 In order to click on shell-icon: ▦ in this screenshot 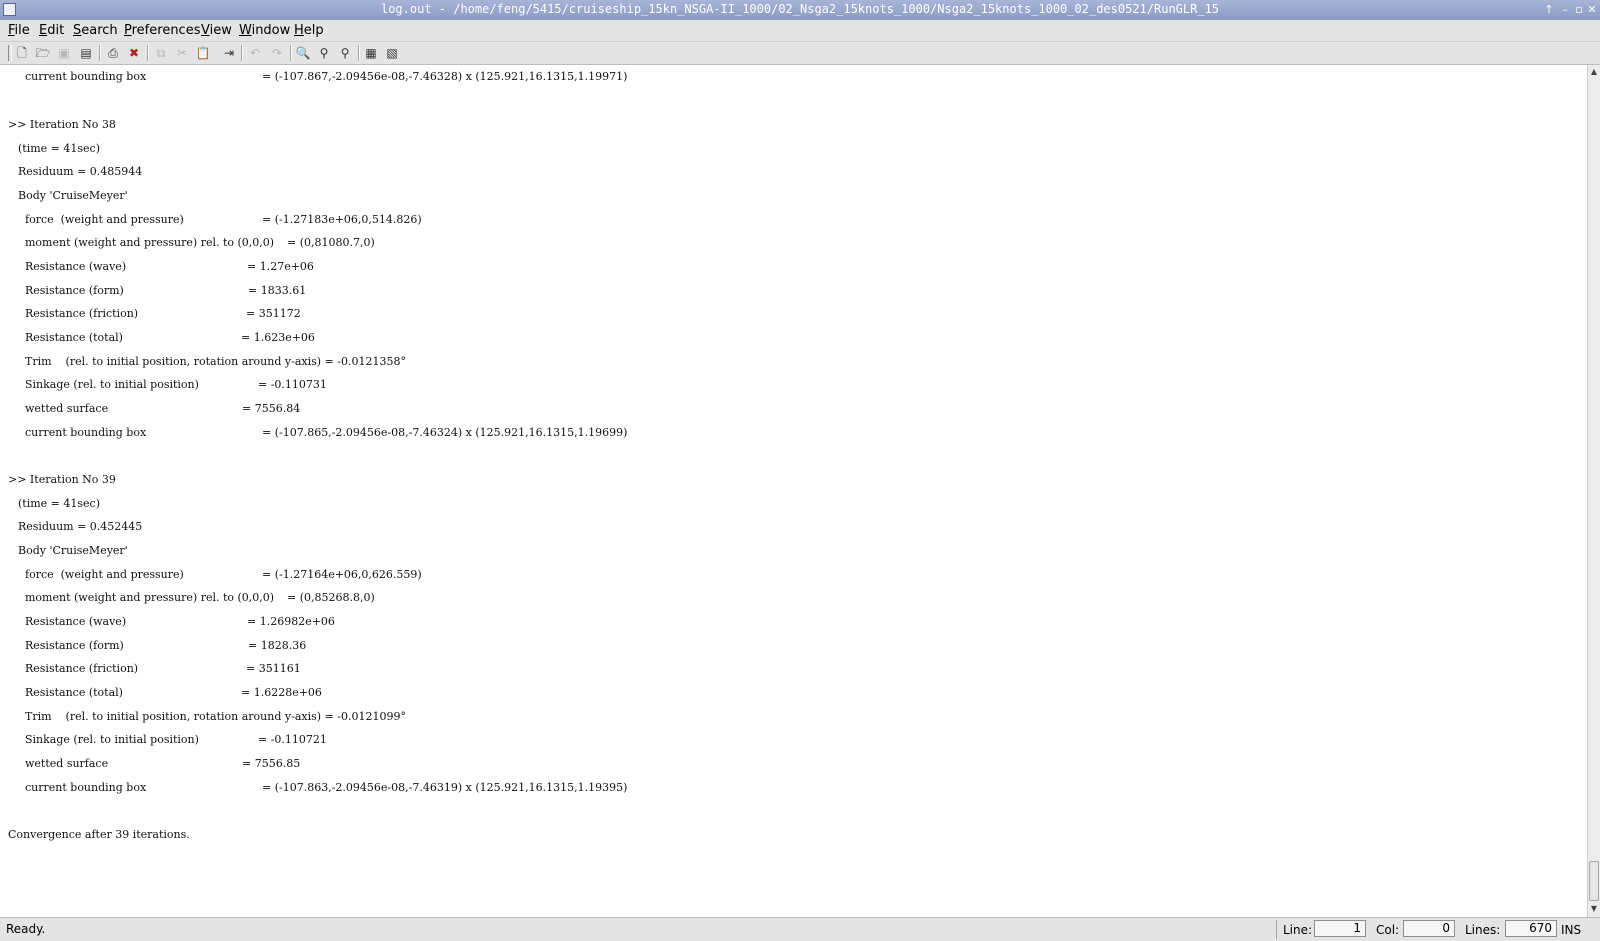, I will do `click(371, 53)`.